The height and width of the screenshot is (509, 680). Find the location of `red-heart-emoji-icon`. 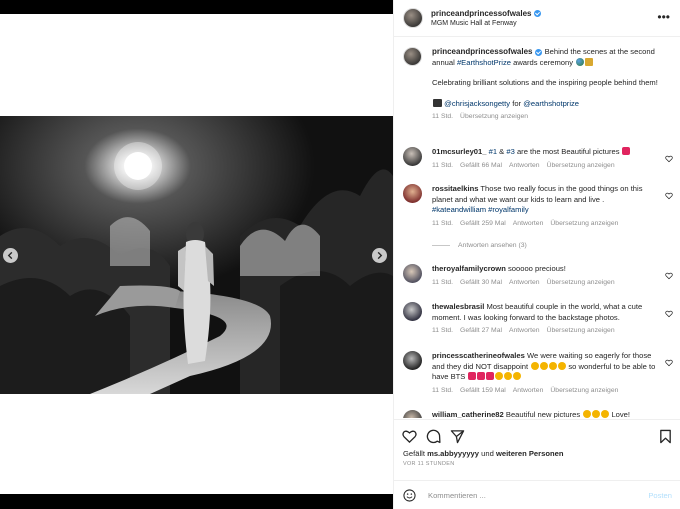

red-heart-emoji-icon is located at coordinates (480, 376).